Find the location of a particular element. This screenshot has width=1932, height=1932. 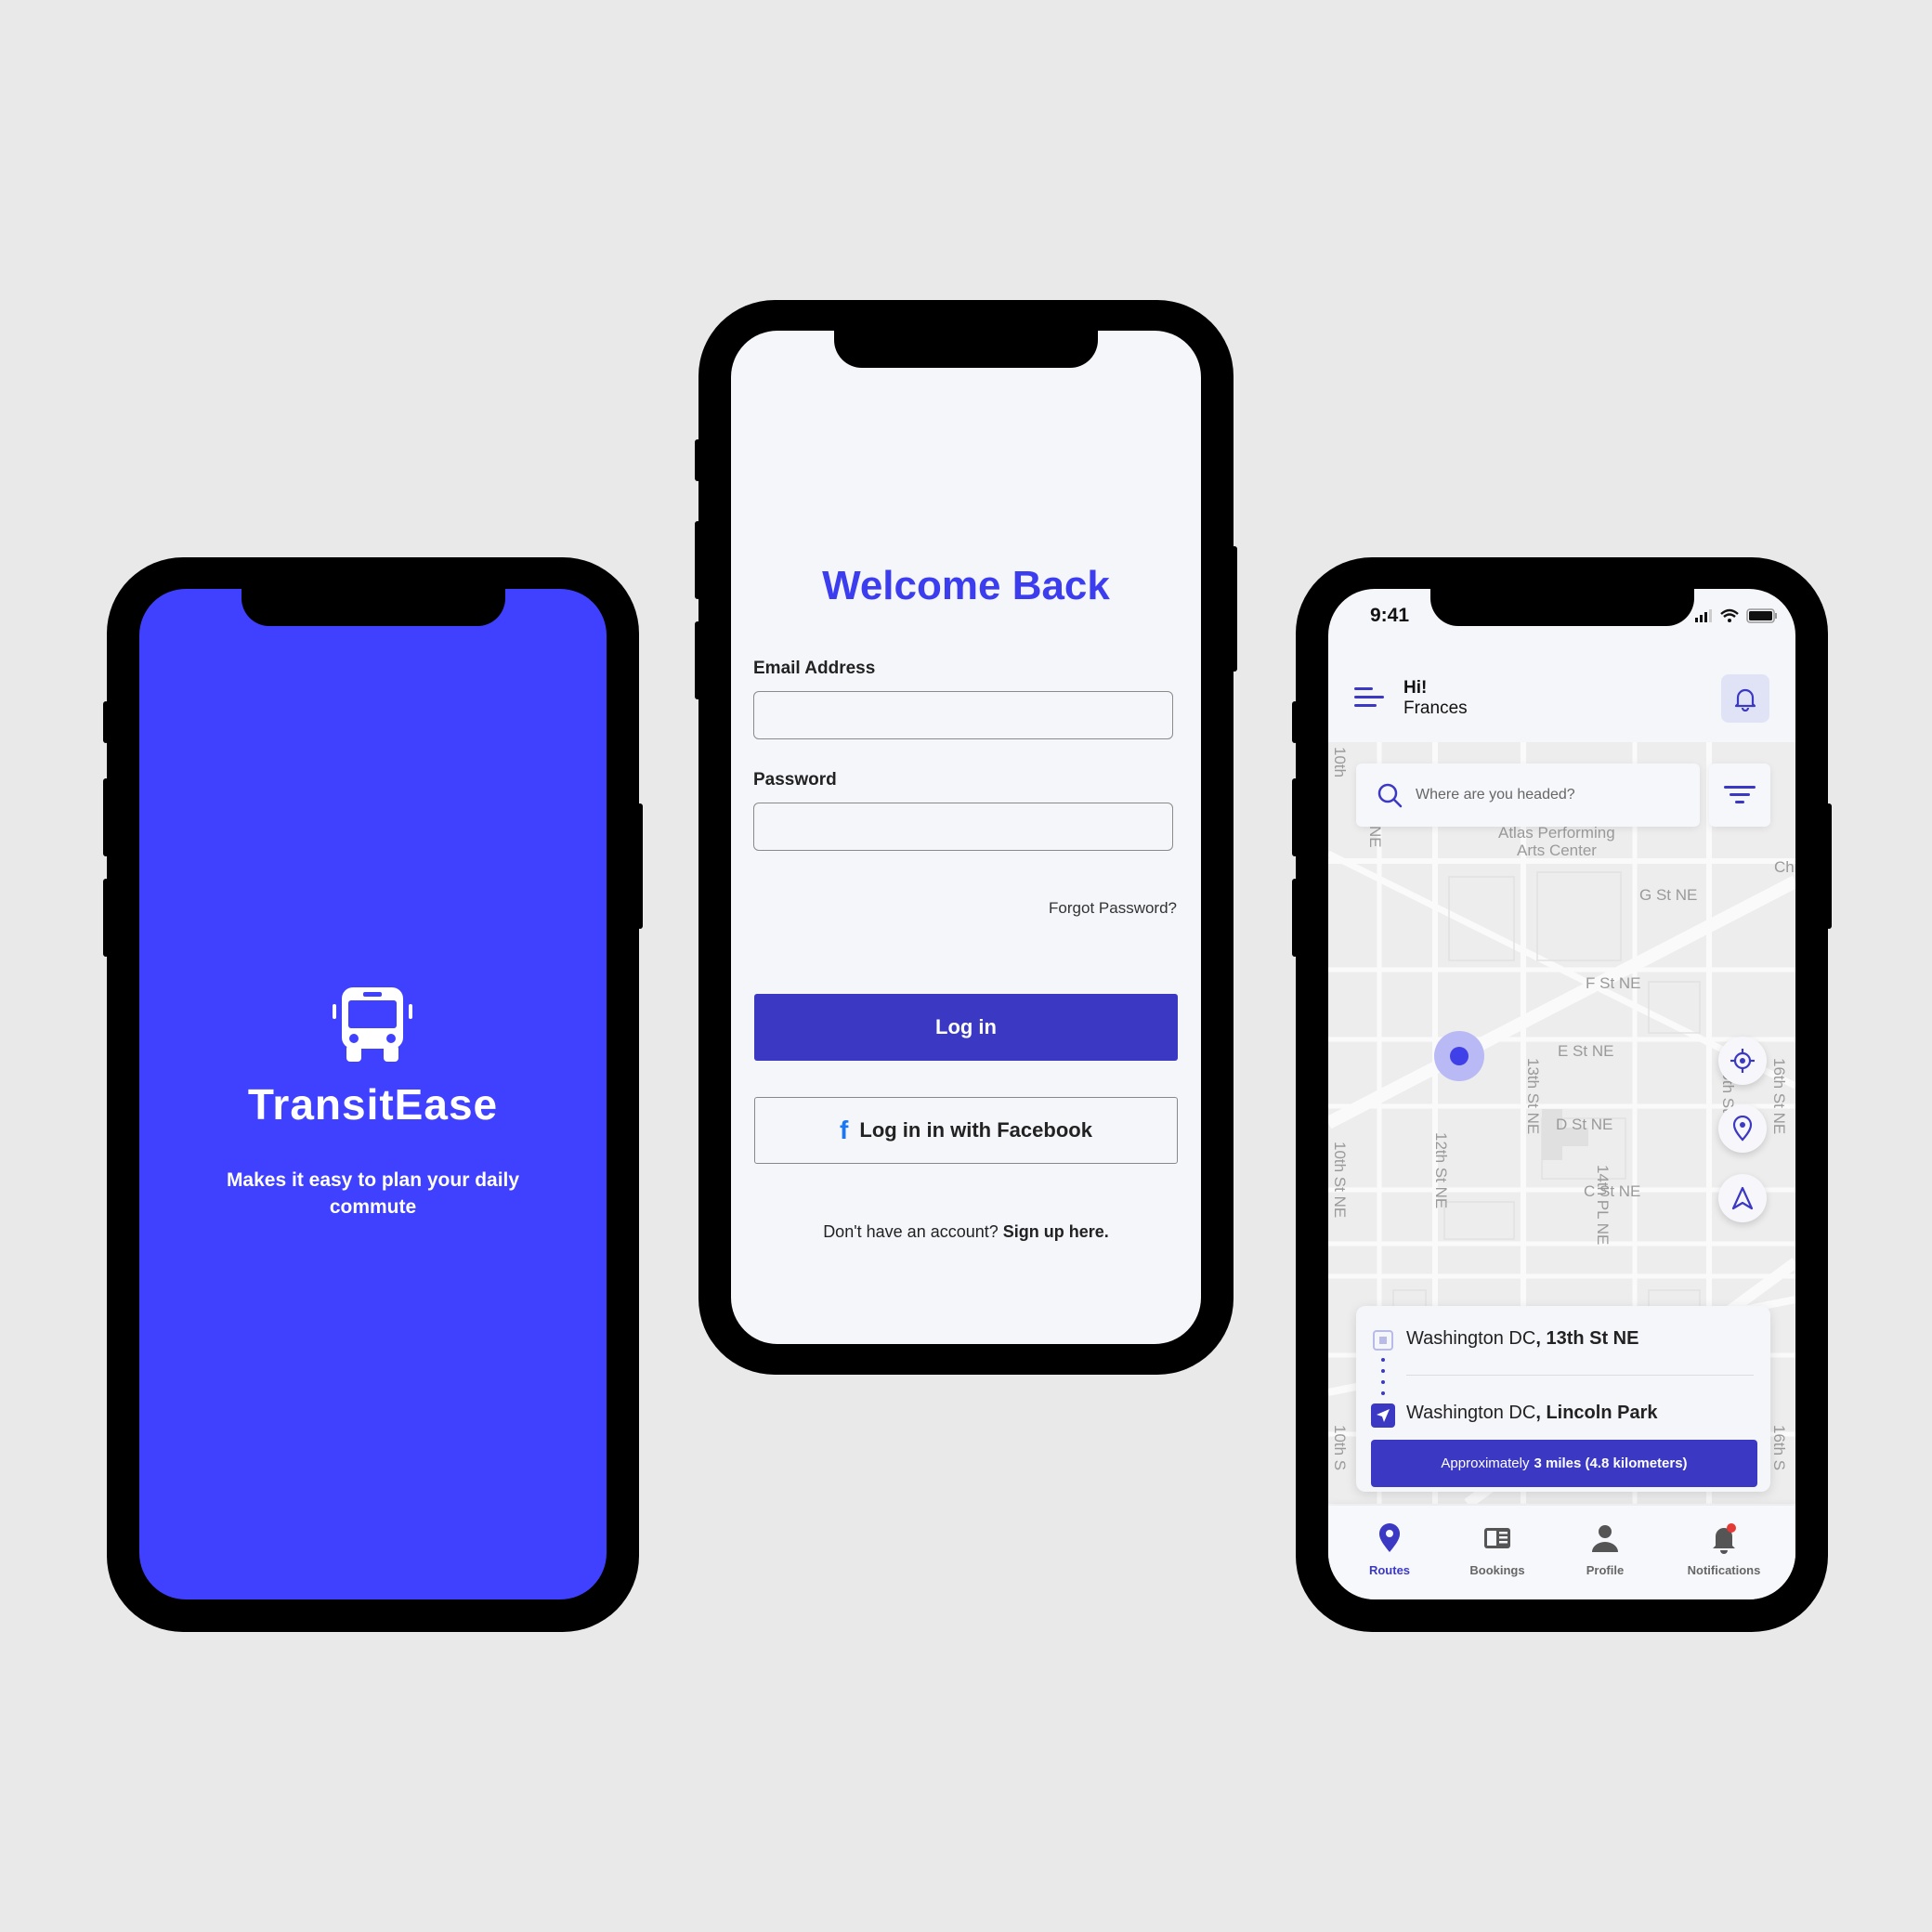

facebook-login-button: f Log in in with Facebook is located at coordinates (966, 1130).